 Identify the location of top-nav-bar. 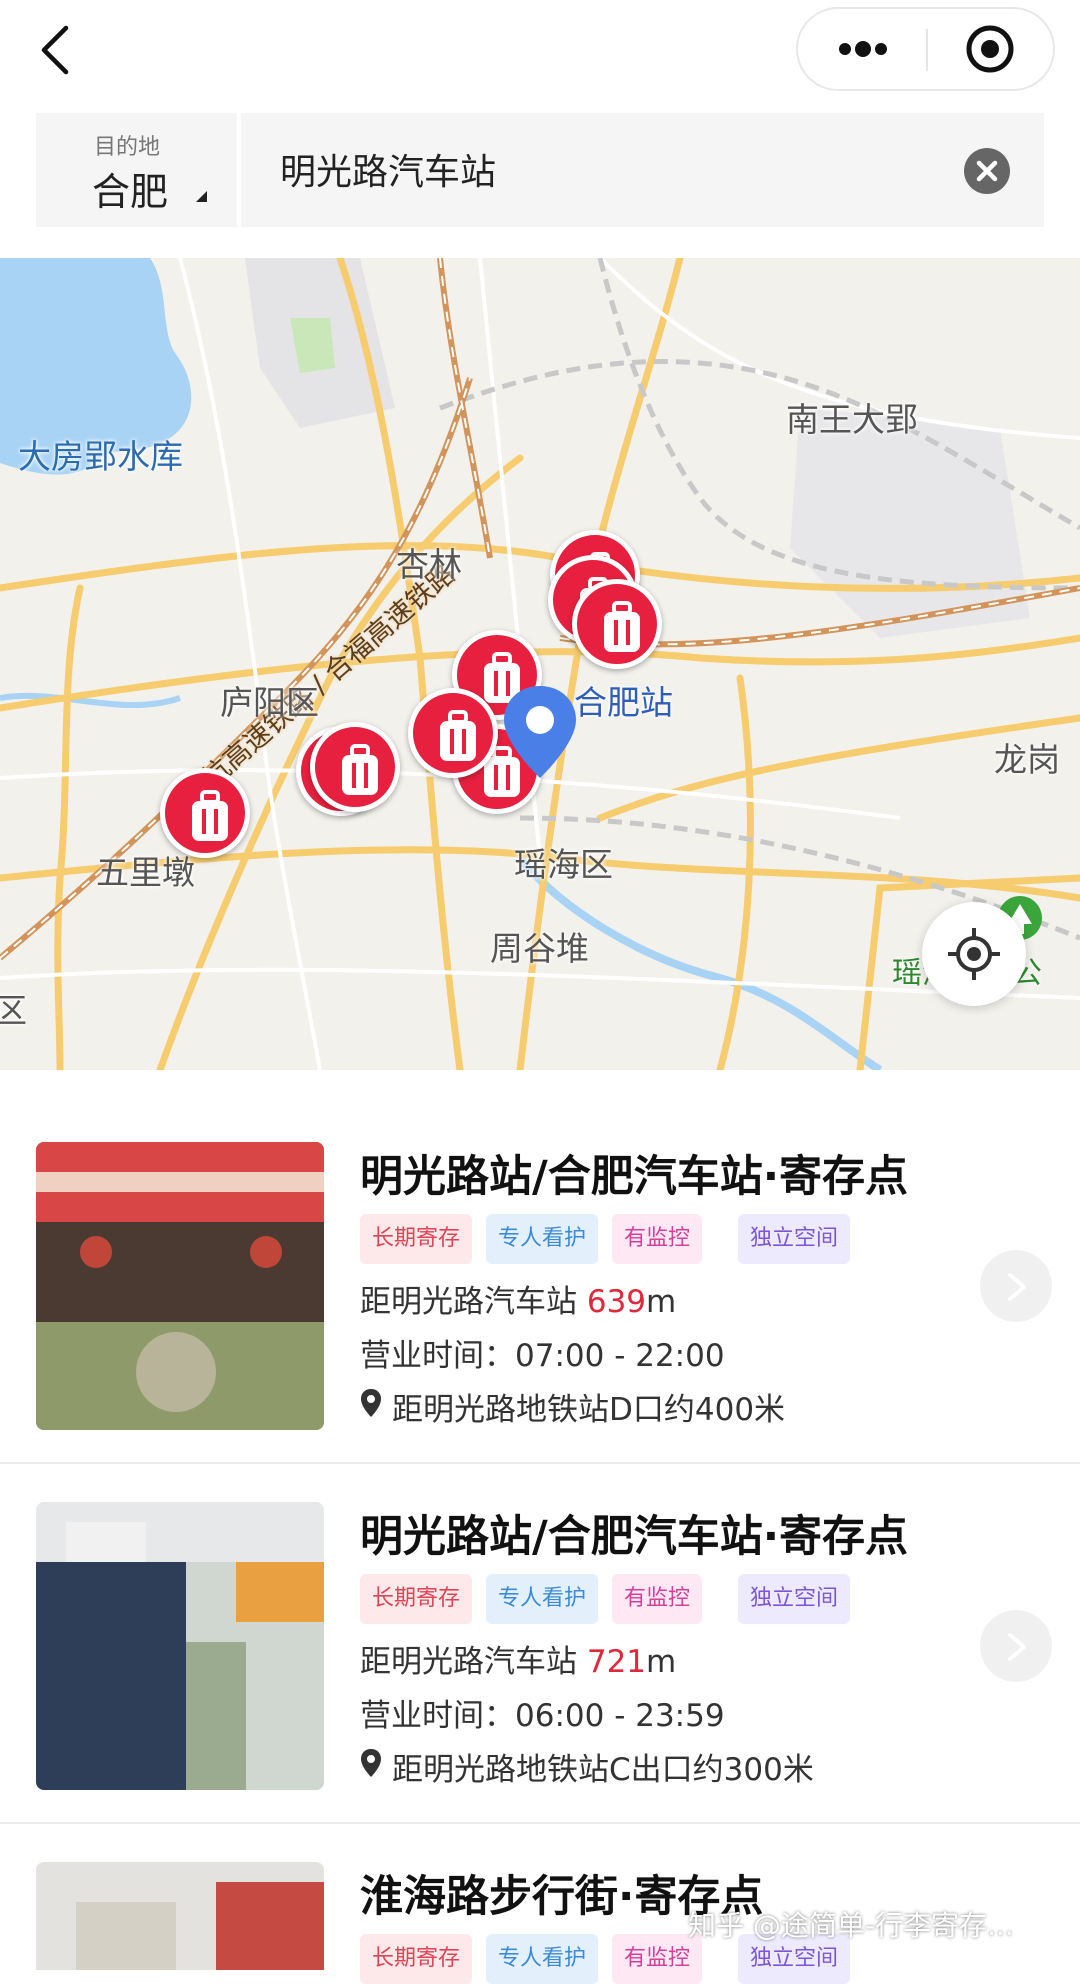
(540, 52).